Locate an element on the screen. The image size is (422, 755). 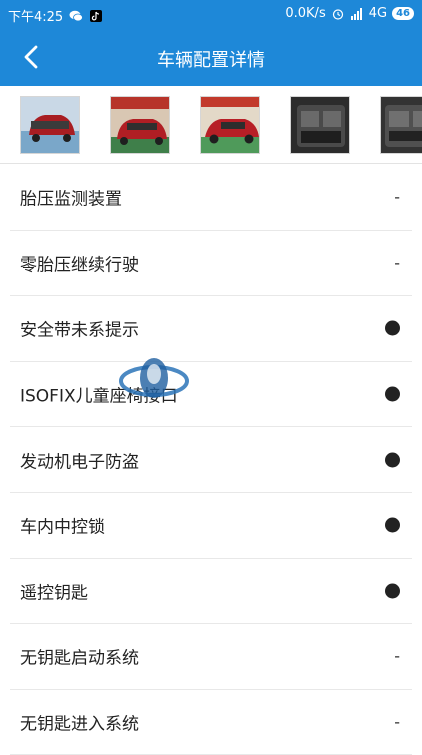
car-photo-trunk is located at coordinates (320, 125).